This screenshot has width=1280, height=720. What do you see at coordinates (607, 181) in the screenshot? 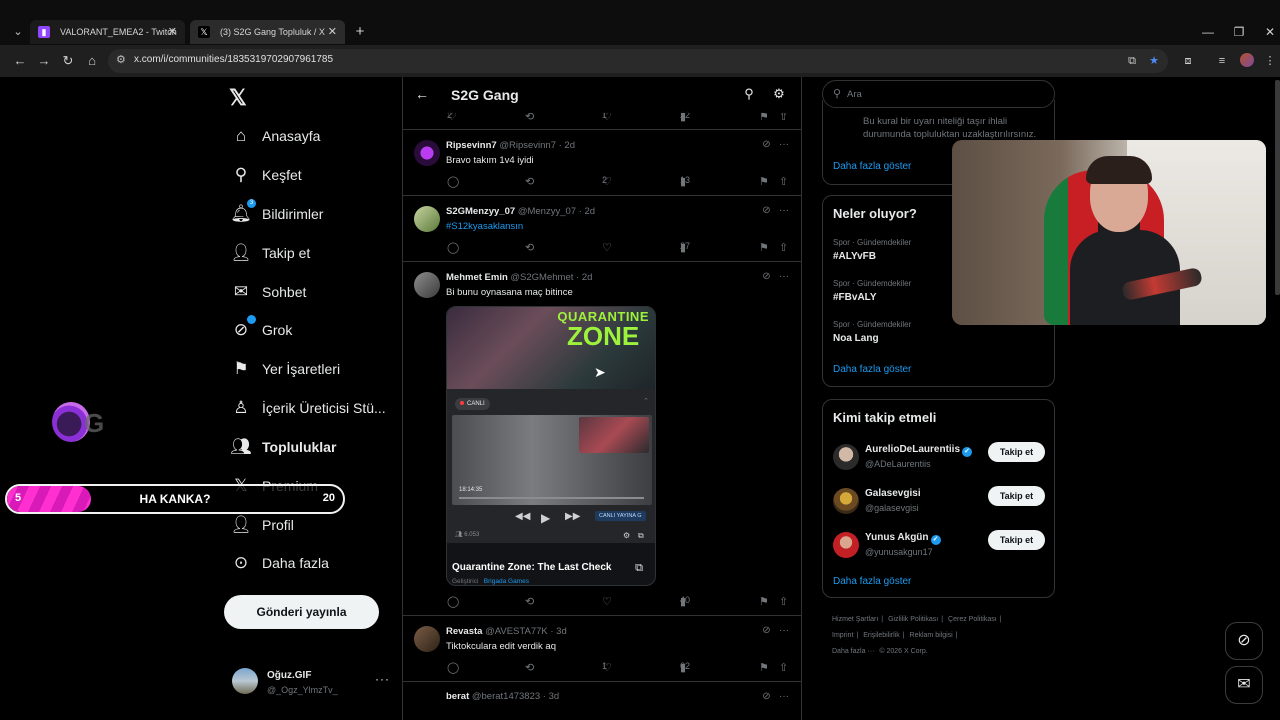
I see `like-icon: ♡ 2` at bounding box center [607, 181].